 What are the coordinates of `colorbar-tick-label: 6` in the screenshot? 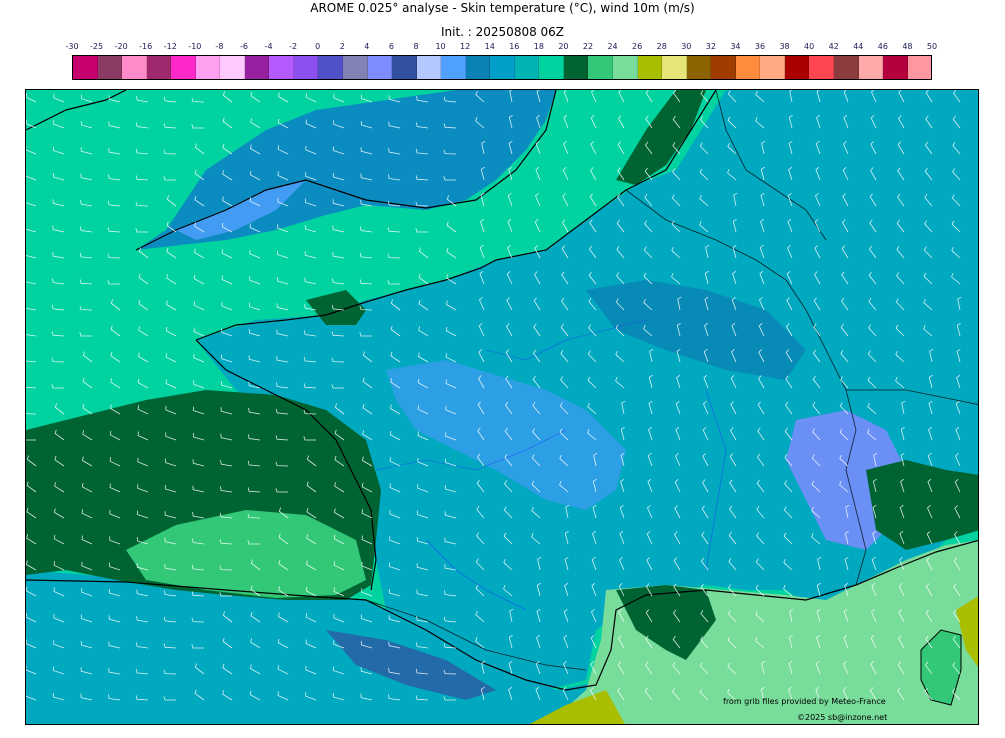 It's located at (391, 46).